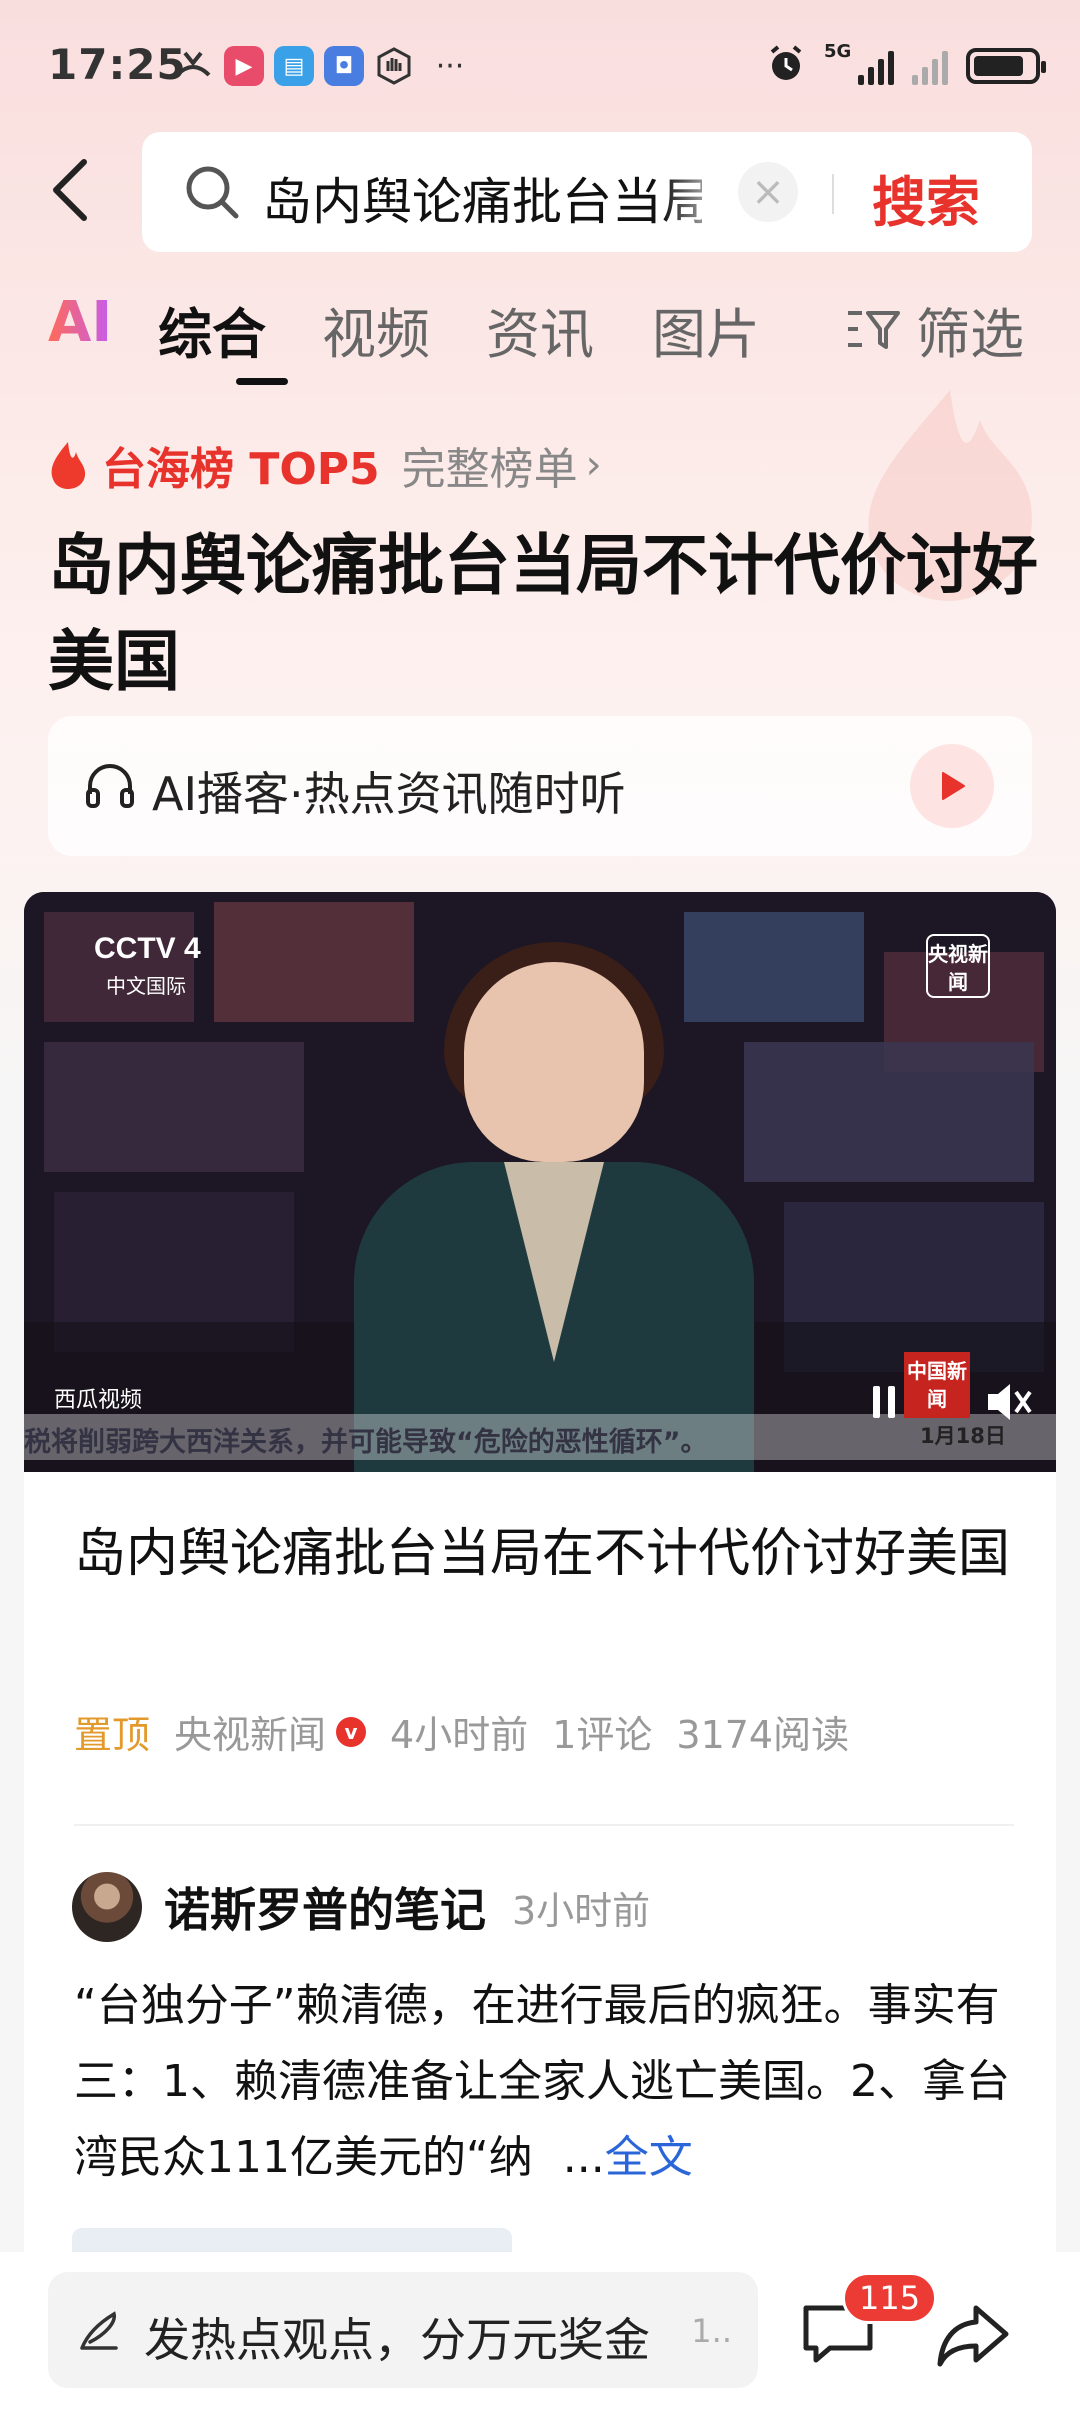  What do you see at coordinates (926, 197) in the screenshot?
I see `search-button: 搜索` at bounding box center [926, 197].